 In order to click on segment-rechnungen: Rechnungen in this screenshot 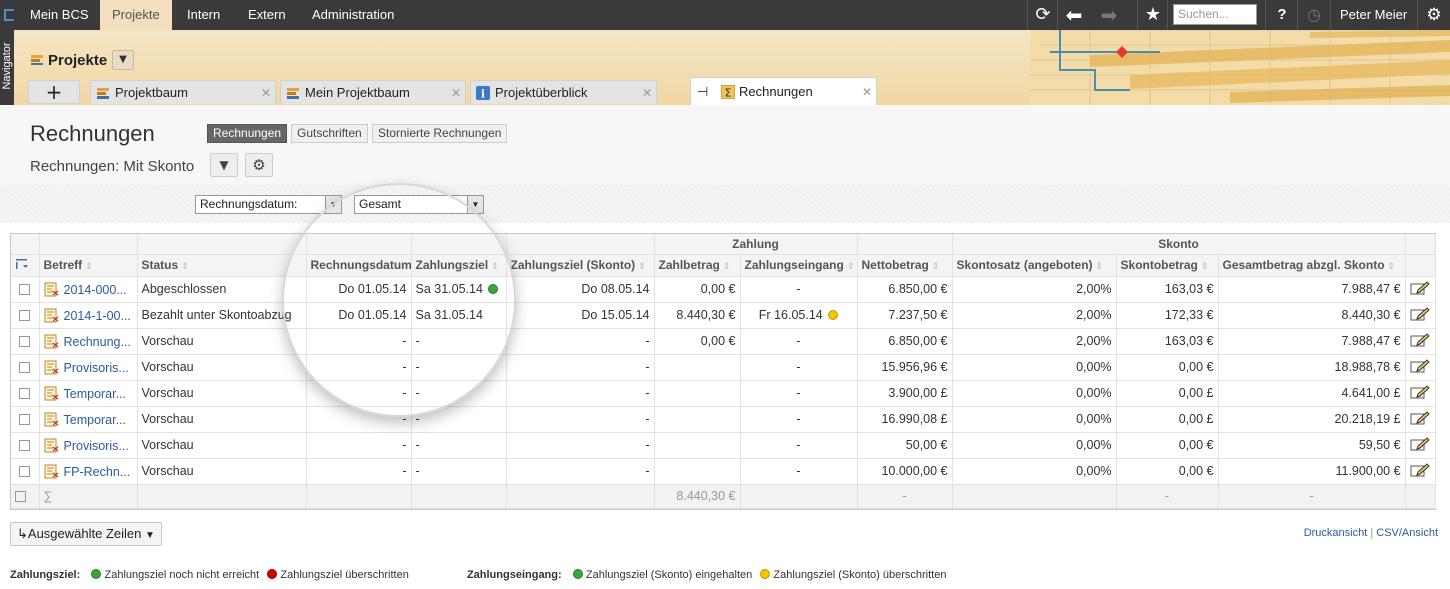, I will do `click(247, 133)`.